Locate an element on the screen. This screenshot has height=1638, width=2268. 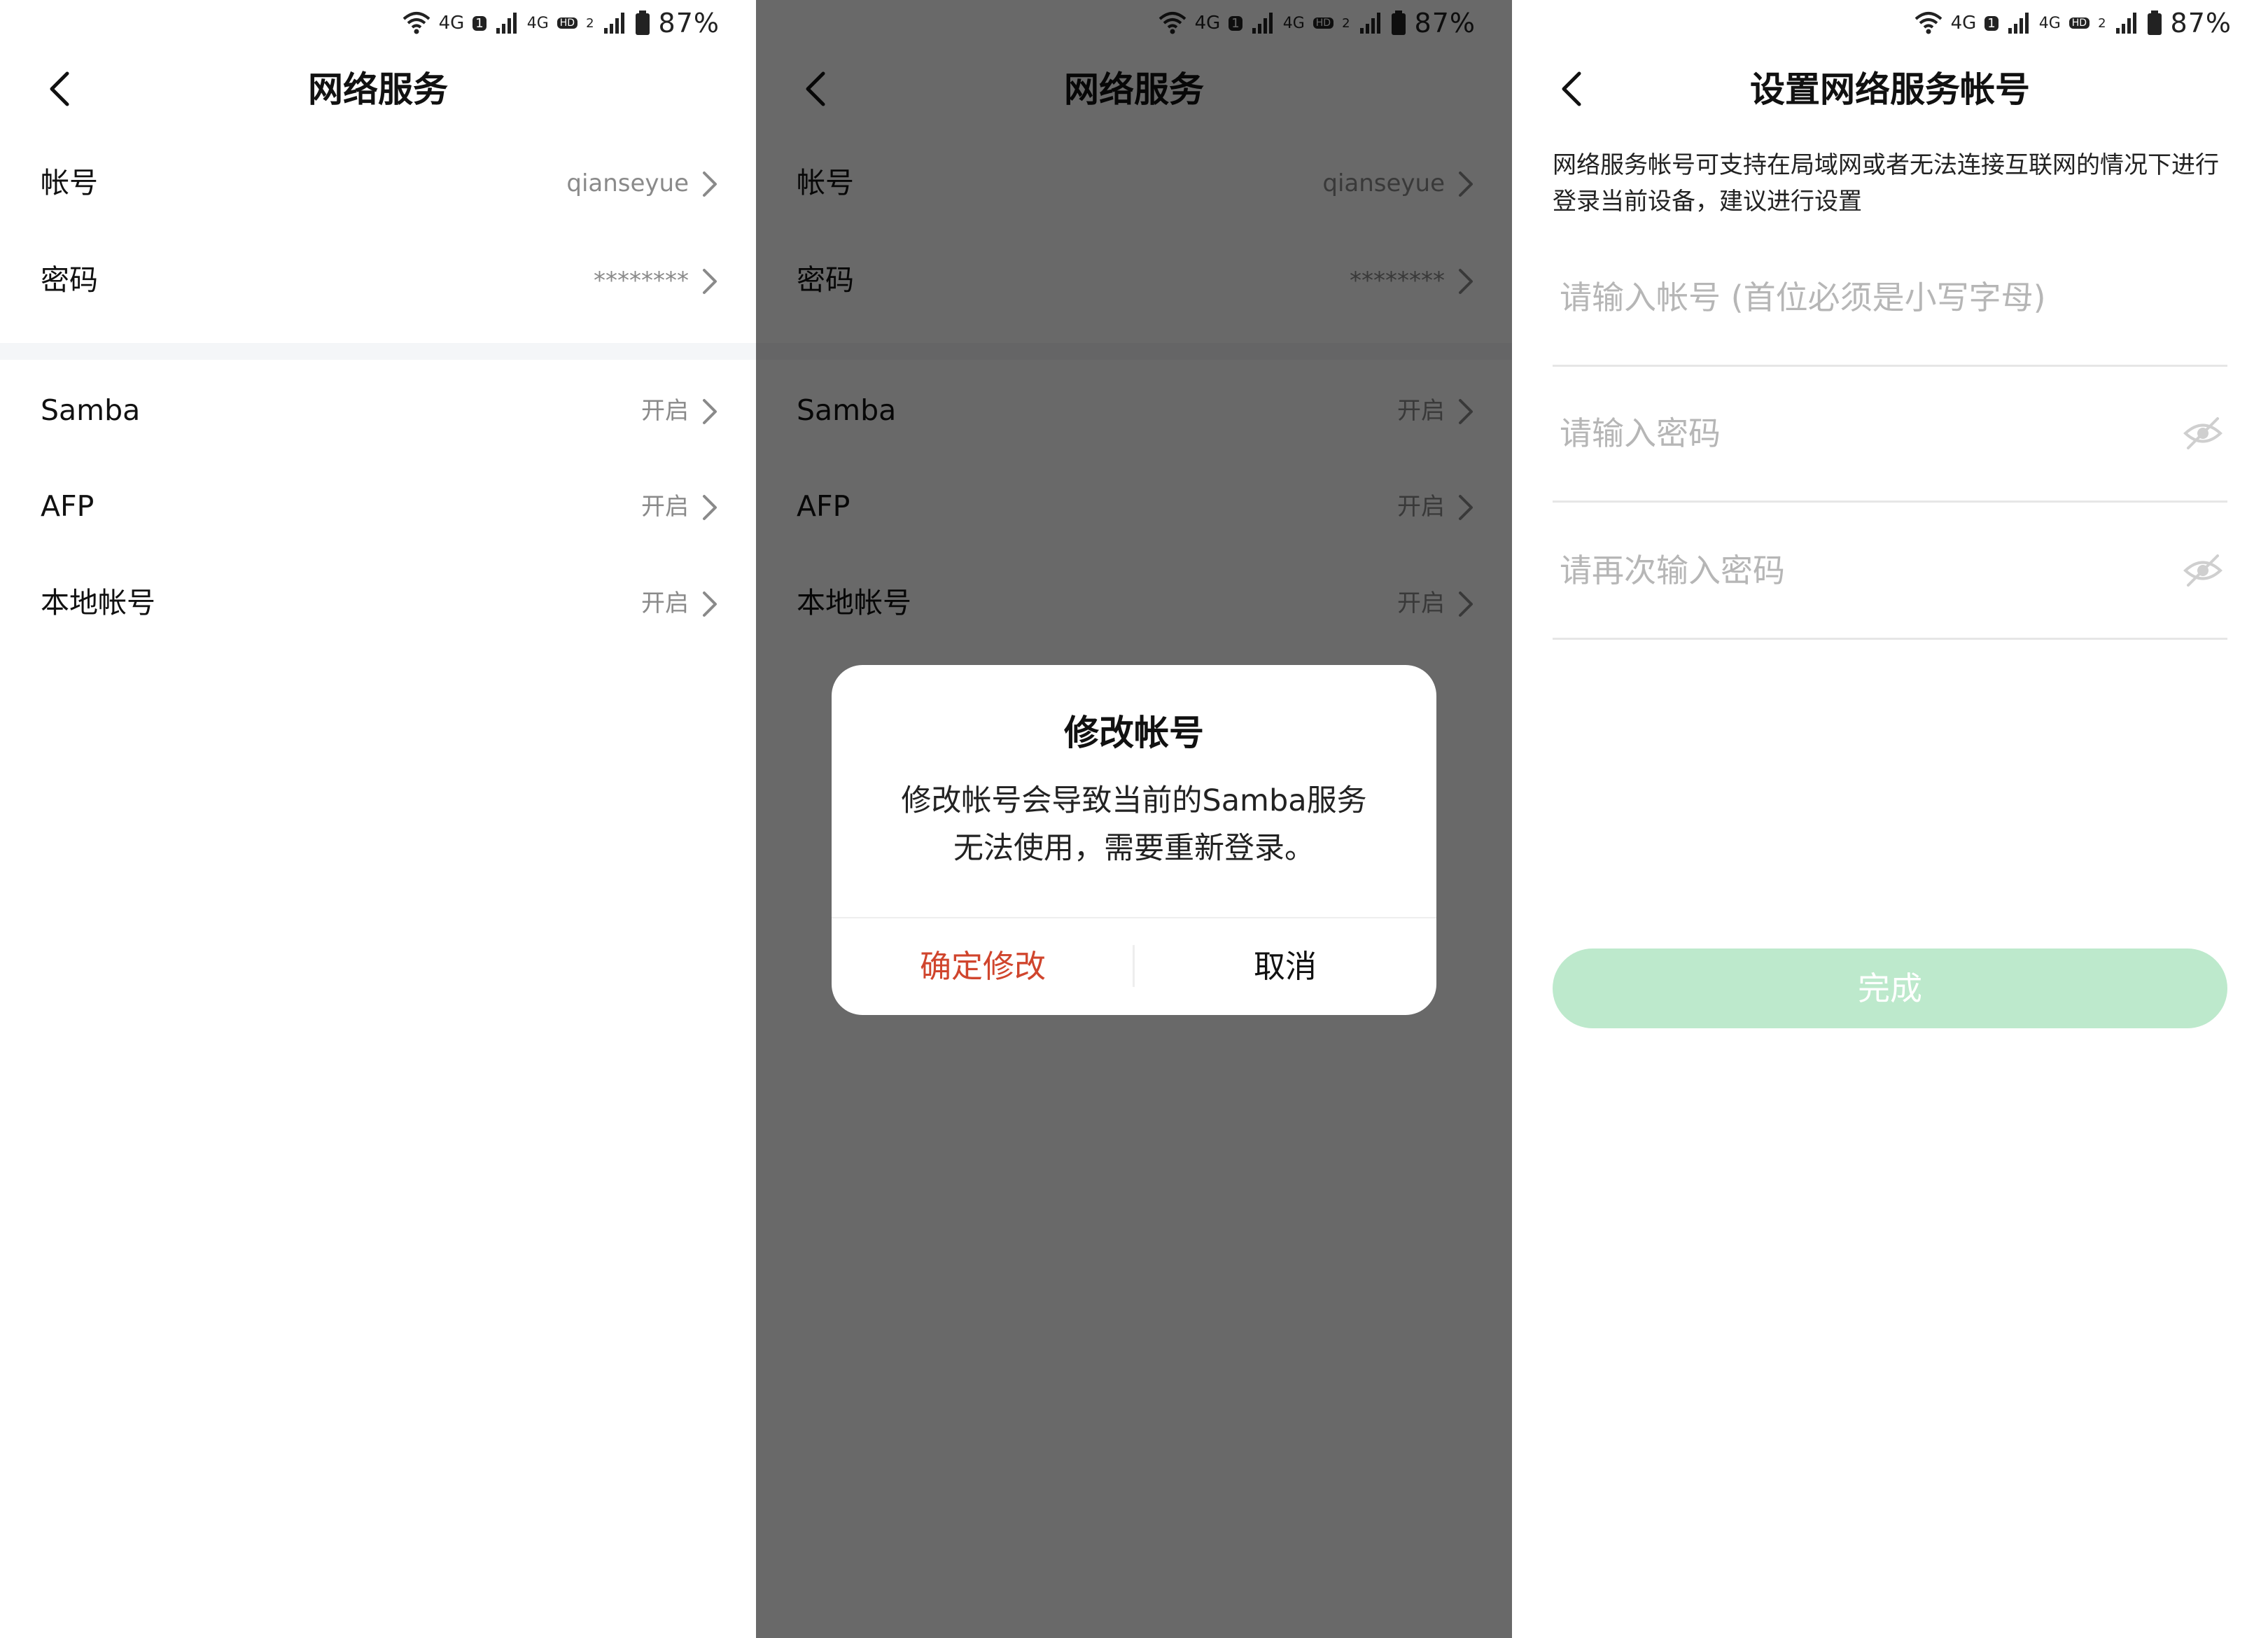
dialog-message: 修改帐号会导致当前的Samba服务 无法使用，需要重新登录。 is located at coordinates (1134, 824).